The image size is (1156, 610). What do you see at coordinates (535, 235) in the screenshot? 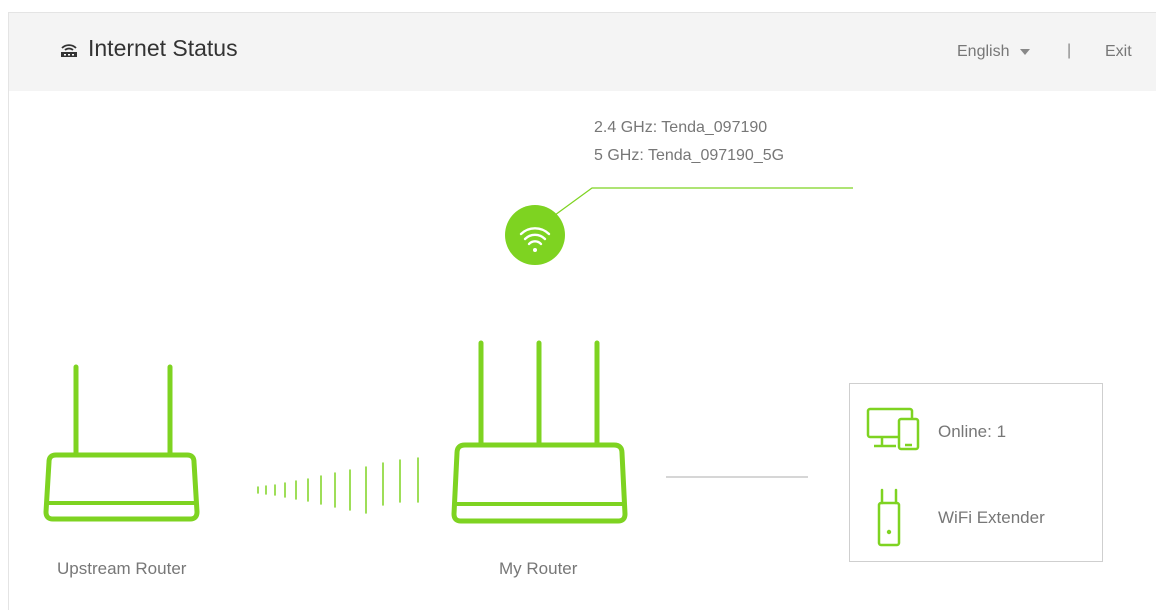
I see `wifi-icon` at bounding box center [535, 235].